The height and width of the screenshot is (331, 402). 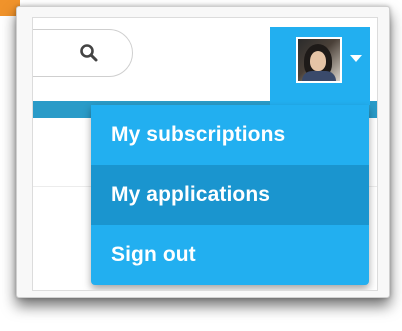 I want to click on avatar-face, so click(x=318, y=61).